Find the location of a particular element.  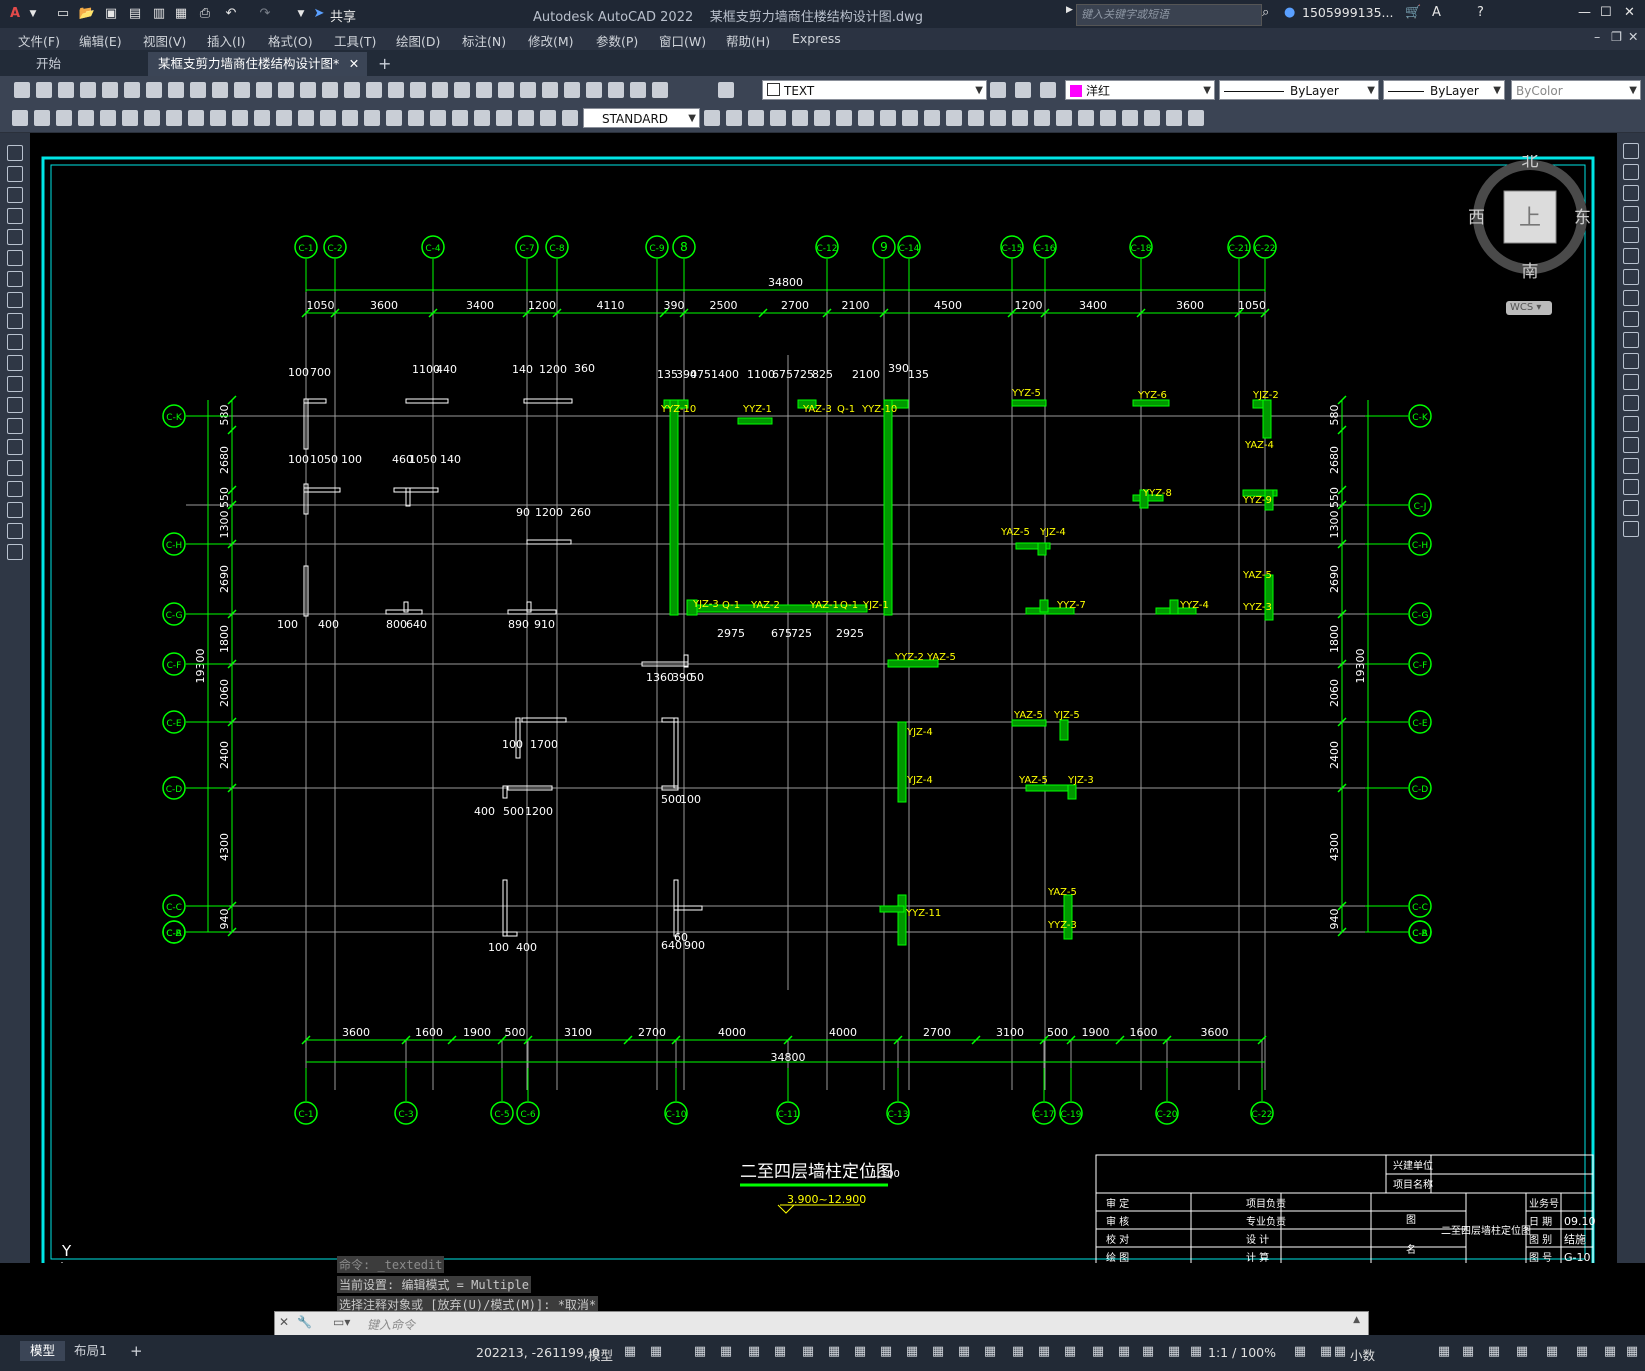

status-toggle-icon-25: ▦ is located at coordinates (1444, 1352).